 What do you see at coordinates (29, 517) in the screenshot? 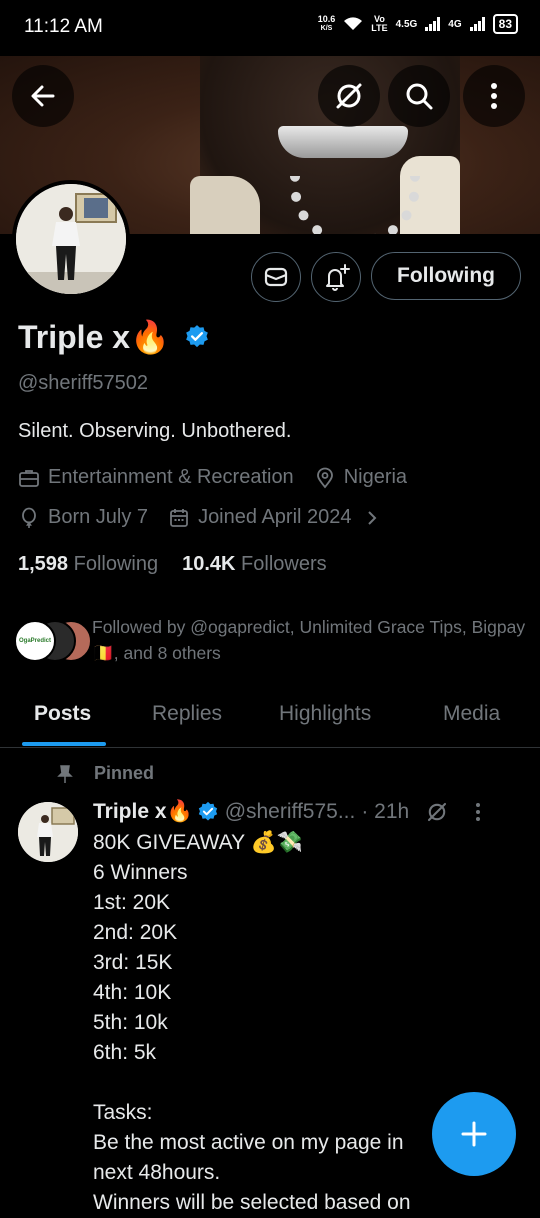
I see `balloon-icon` at bounding box center [29, 517].